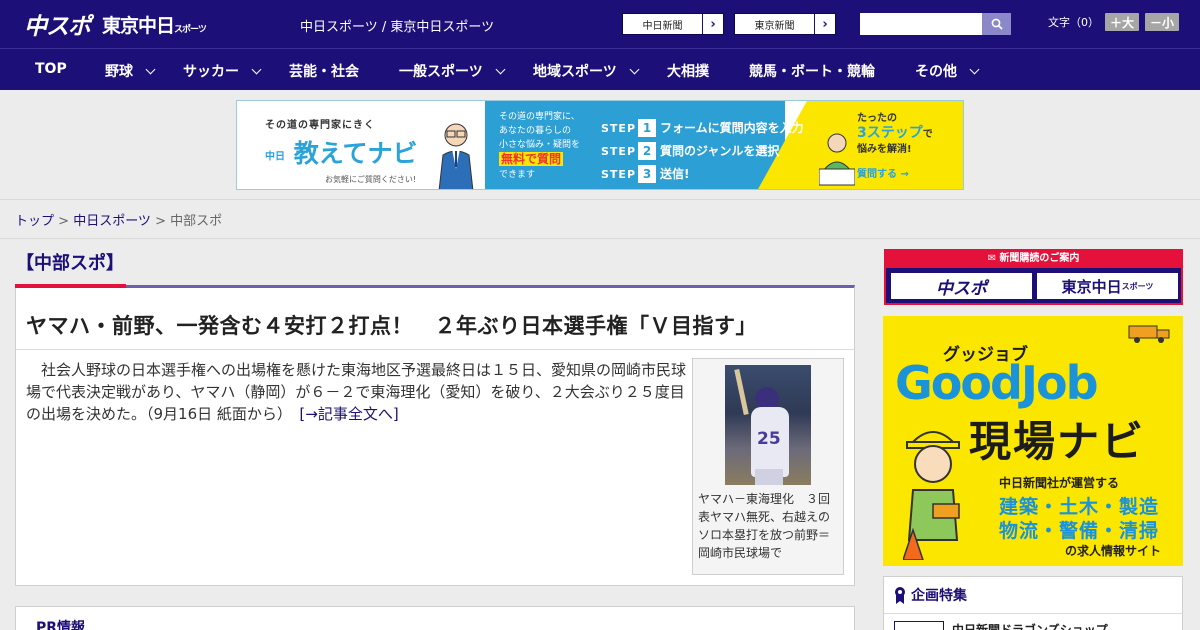  What do you see at coordinates (961, 286) in the screenshot?
I see `subscribe-chuspo-button: 中スポ` at bounding box center [961, 286].